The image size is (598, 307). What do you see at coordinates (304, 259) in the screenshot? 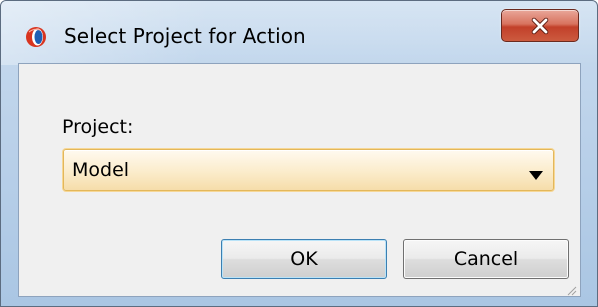
I see `ok-button: OK` at bounding box center [304, 259].